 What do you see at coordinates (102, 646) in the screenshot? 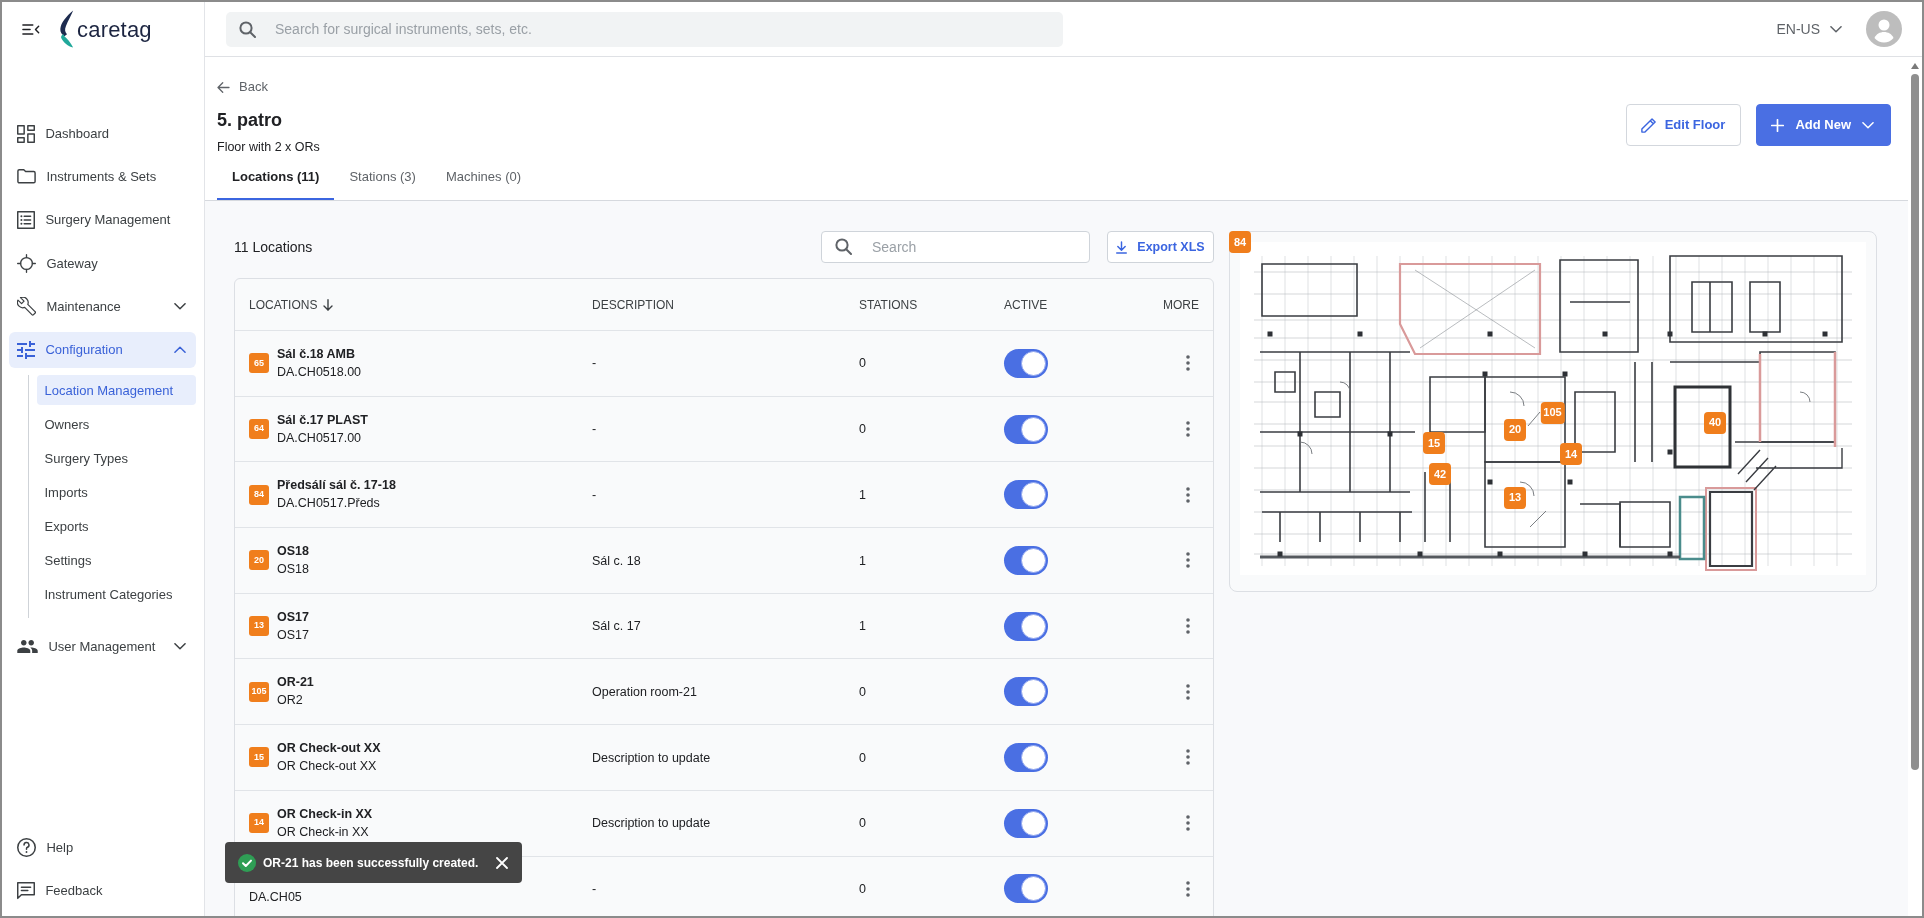
I see `sidebar-item: User Management` at bounding box center [102, 646].